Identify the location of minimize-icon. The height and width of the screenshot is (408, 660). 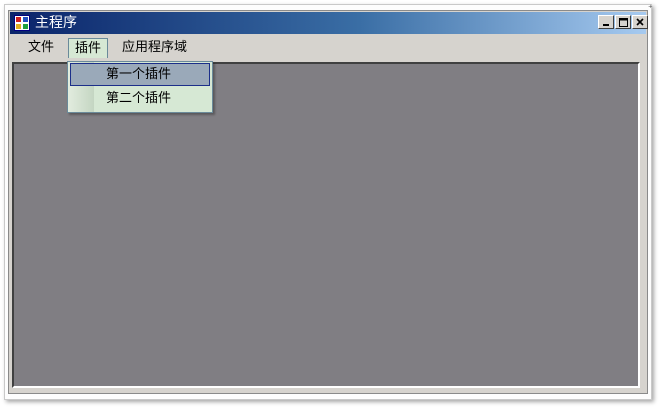
(606, 25).